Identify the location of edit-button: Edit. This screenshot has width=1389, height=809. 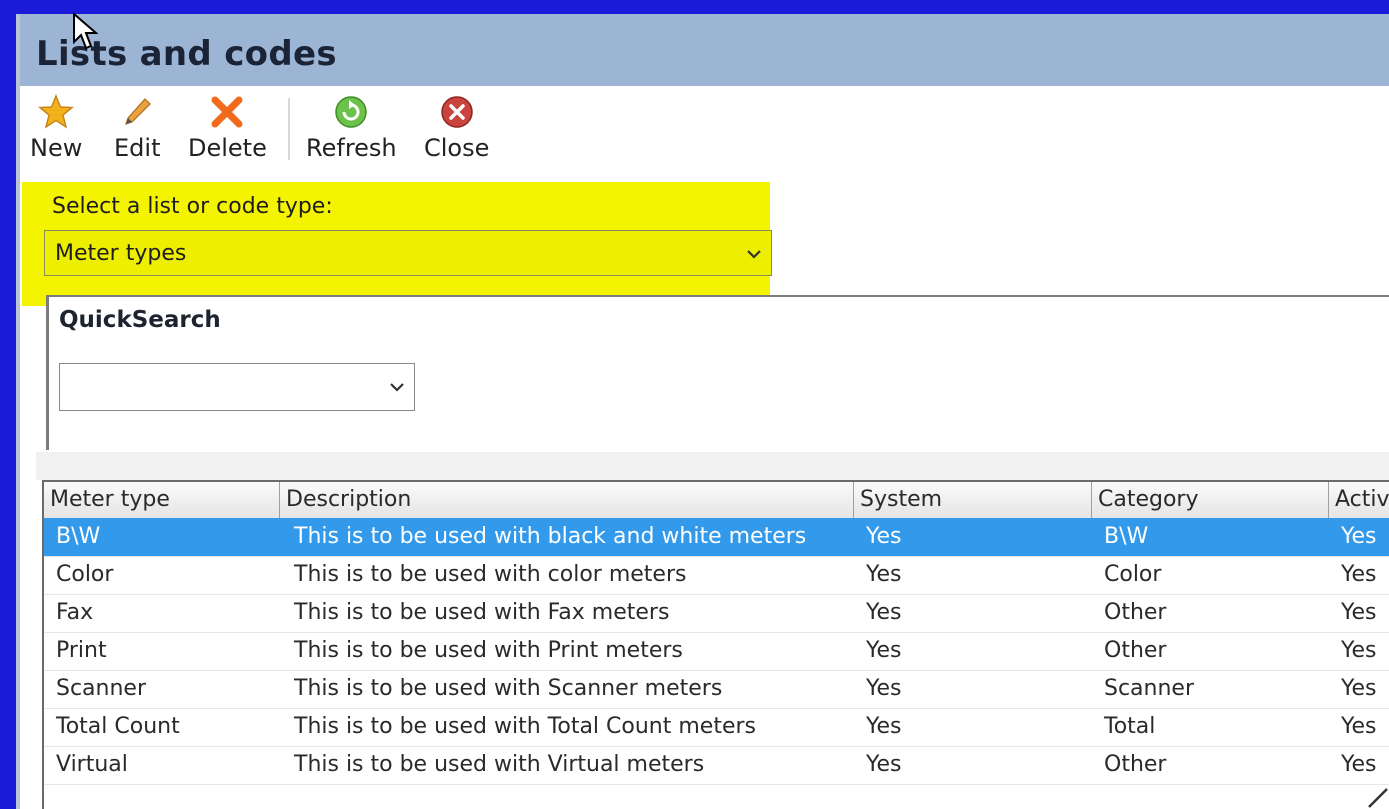
(137, 132).